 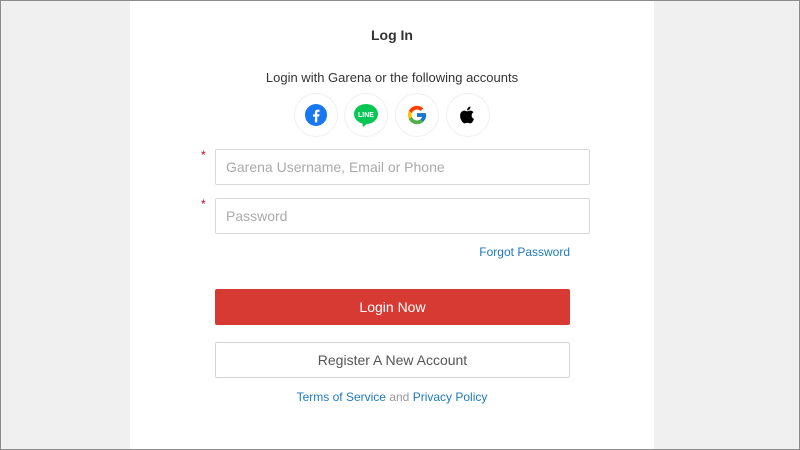 I want to click on google-icon, so click(x=417, y=115).